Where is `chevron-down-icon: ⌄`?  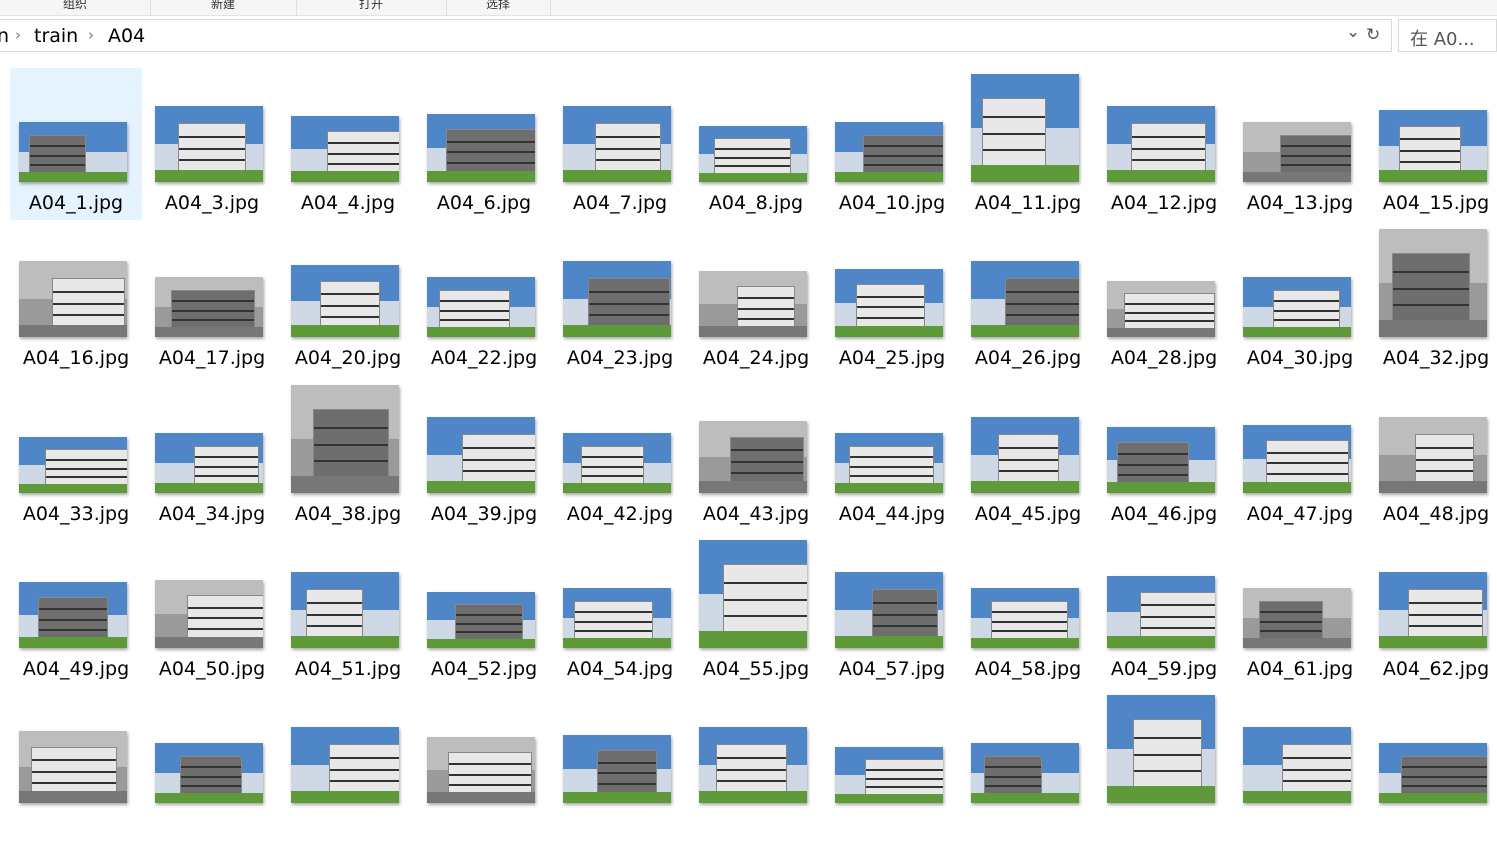
chevron-down-icon: ⌄ is located at coordinates (1353, 32).